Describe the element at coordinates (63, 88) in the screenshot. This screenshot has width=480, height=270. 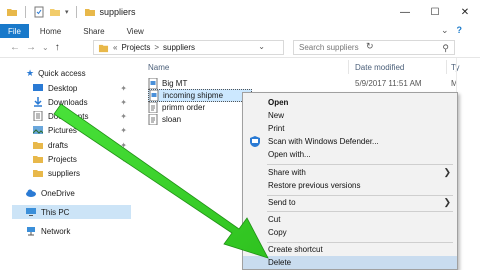
I see `sidebar-item-label: Desktop` at that location.